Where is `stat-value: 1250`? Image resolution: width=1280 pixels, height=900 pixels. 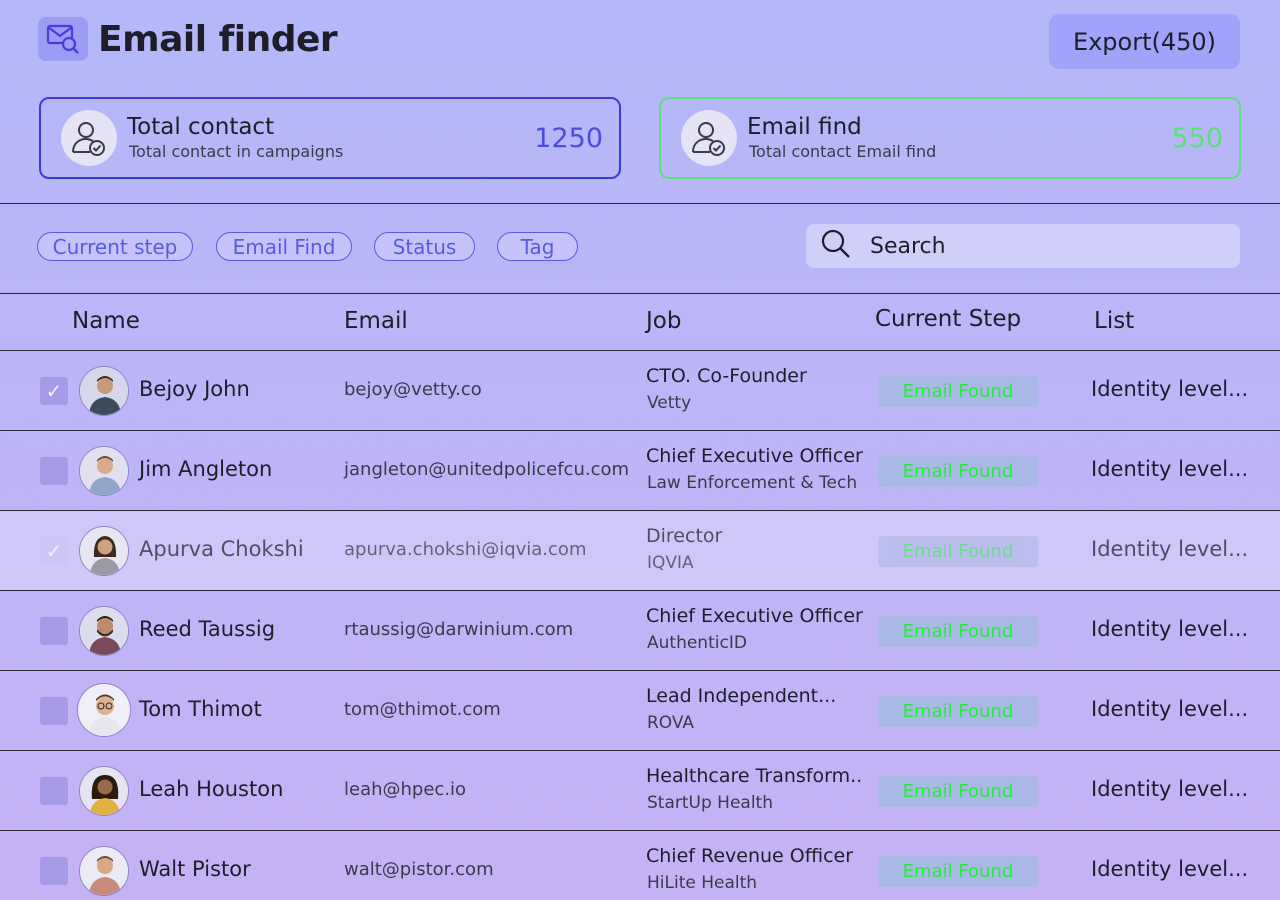 stat-value: 1250 is located at coordinates (568, 138).